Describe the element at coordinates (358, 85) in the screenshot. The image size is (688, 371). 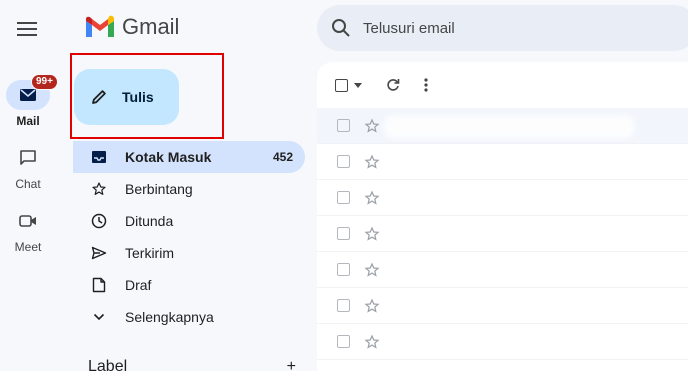
I see `caret-down-icon` at that location.